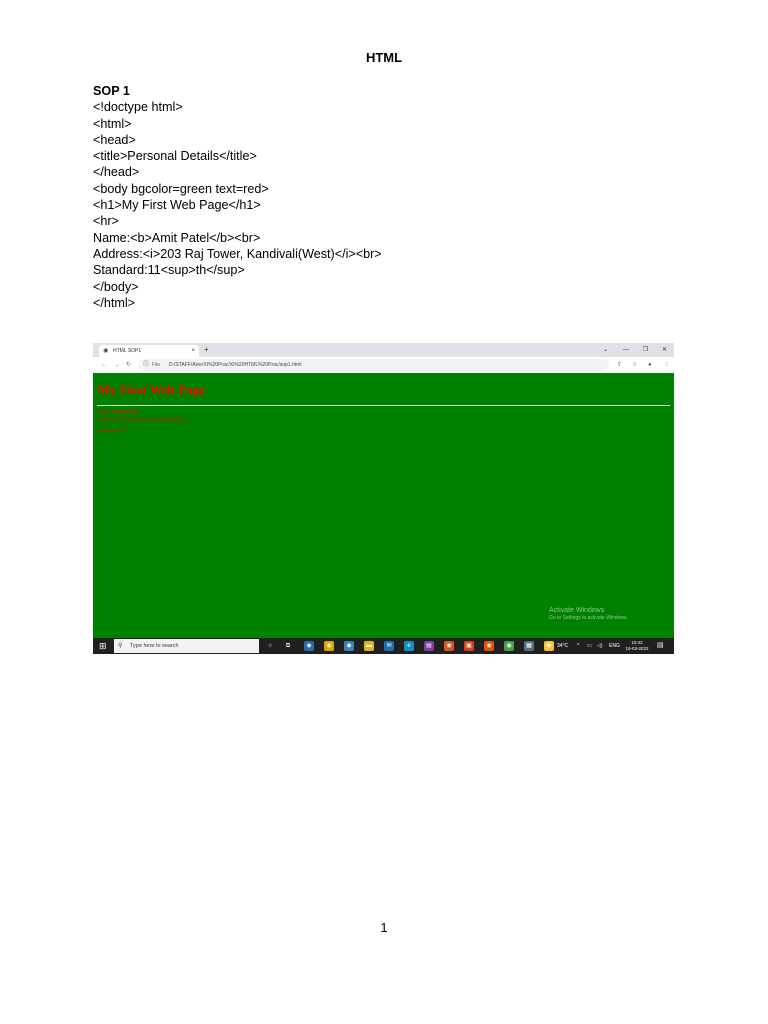  I want to click on watermark-title: Activate Windows, so click(577, 610).